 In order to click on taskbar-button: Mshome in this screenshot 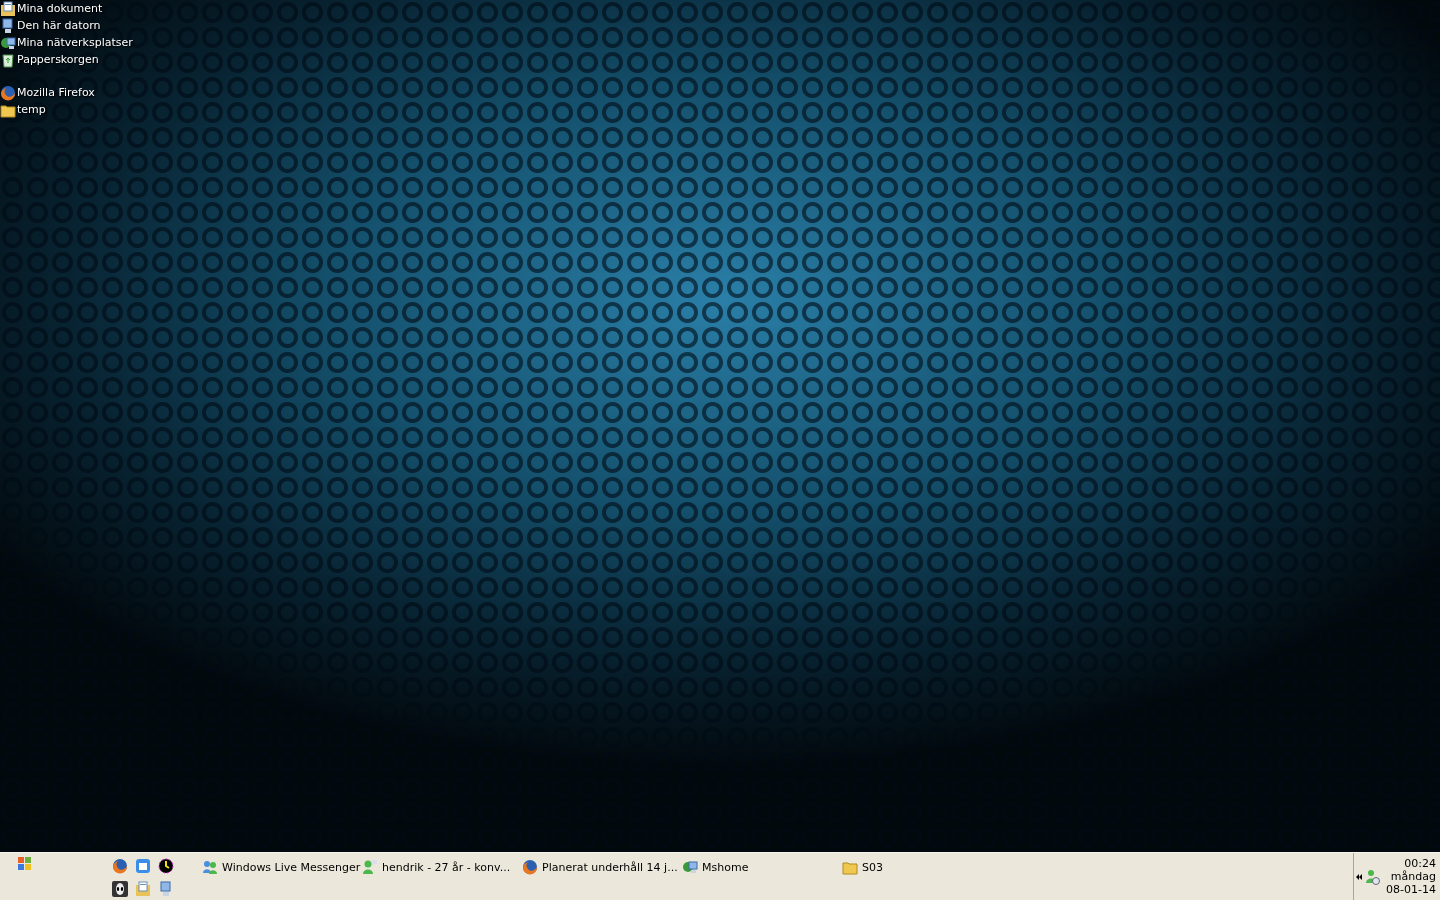, I will do `click(762, 867)`.